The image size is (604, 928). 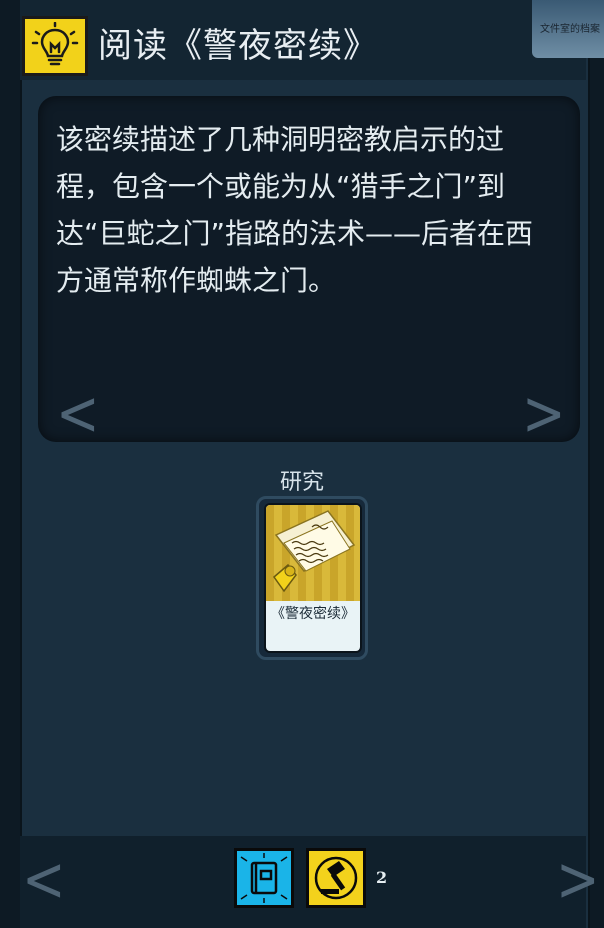 I want to click on lore-book-icon, so click(x=264, y=878).